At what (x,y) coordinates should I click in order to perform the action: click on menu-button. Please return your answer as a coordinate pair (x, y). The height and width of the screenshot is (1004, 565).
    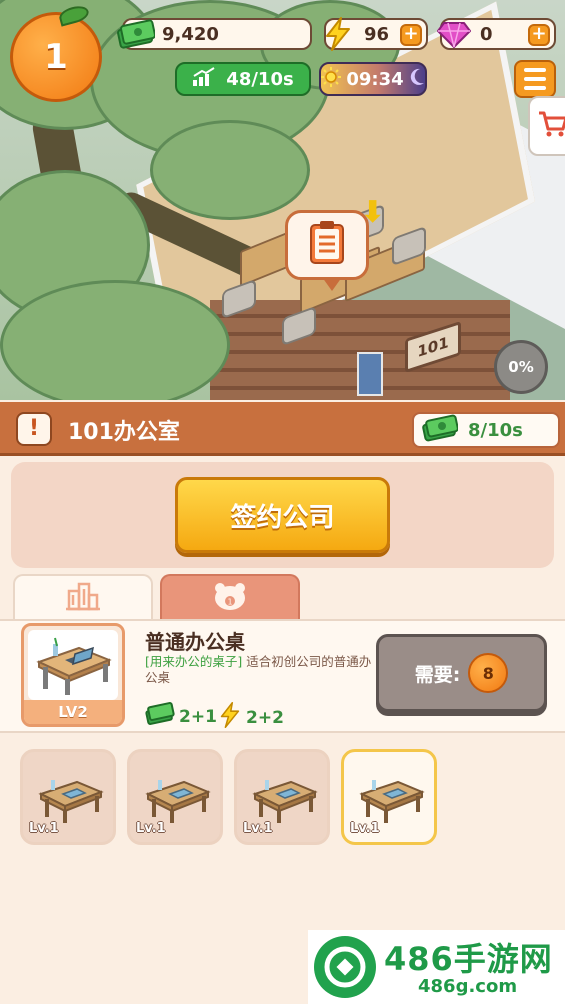
    Looking at the image, I should click on (535, 79).